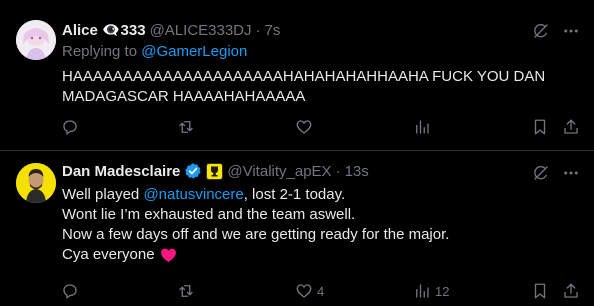  I want to click on action-bar: 4 12, so click(297, 291).